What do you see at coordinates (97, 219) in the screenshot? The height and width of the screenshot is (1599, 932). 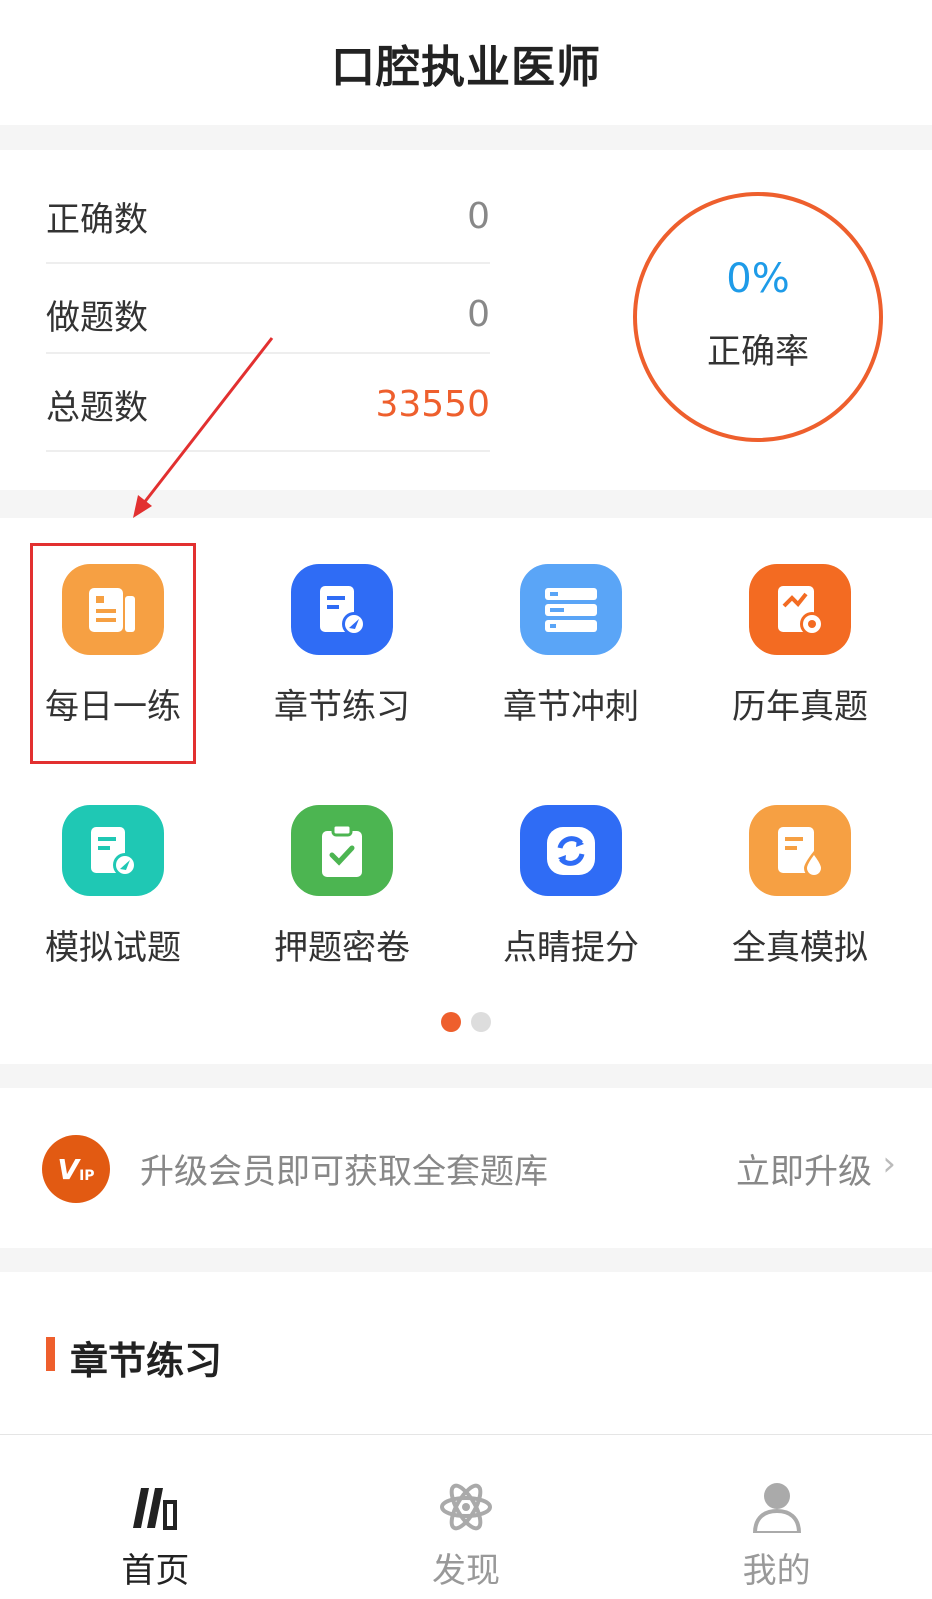 I see `stat-label: 正确数` at bounding box center [97, 219].